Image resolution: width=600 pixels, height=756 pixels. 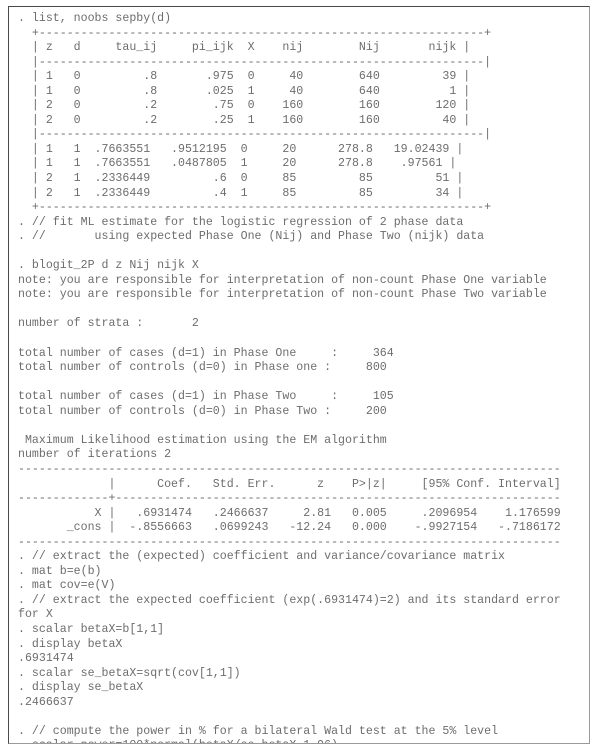 What do you see at coordinates (108, 324) in the screenshot?
I see `console-line: number of strata : 2` at bounding box center [108, 324].